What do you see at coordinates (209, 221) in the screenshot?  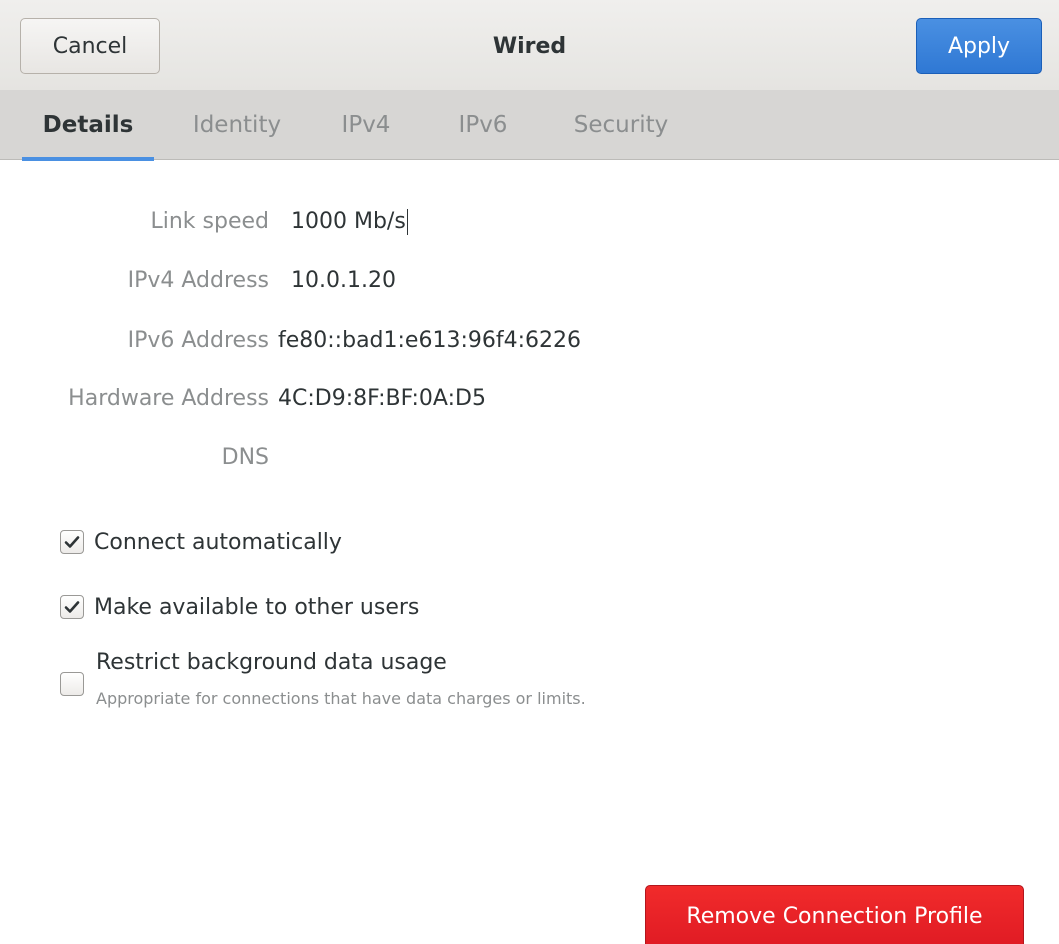 I see `link-speed-label: Link speed` at bounding box center [209, 221].